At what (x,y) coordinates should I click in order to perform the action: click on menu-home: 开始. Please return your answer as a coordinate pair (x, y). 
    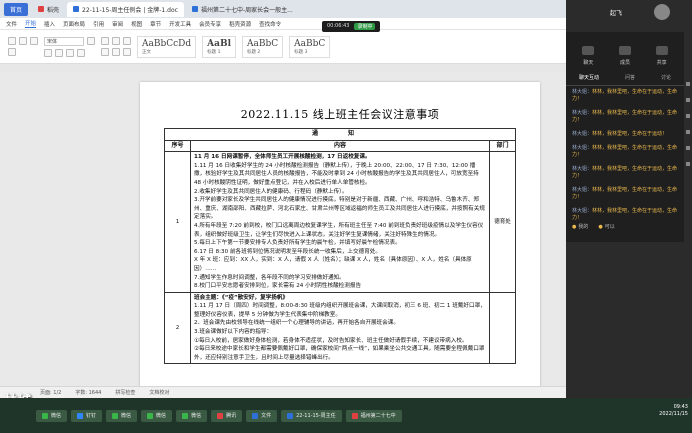
    Looking at the image, I should click on (31, 23).